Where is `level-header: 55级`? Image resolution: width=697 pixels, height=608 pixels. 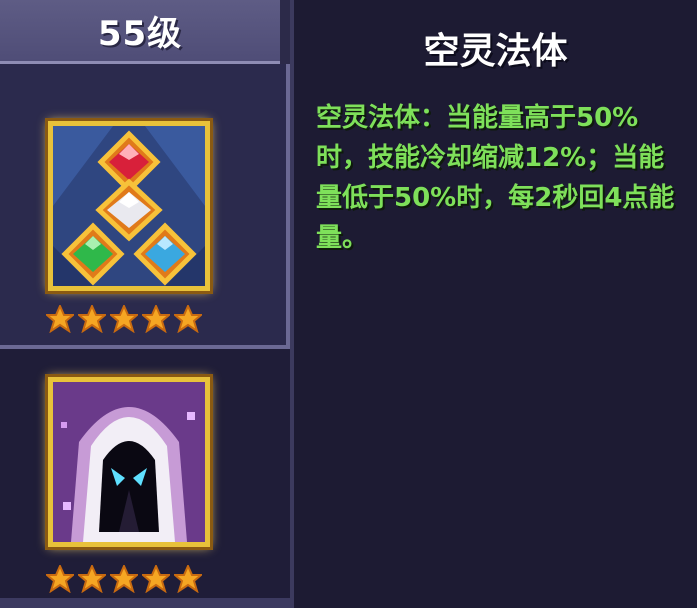
level-header: 55级 is located at coordinates (140, 32).